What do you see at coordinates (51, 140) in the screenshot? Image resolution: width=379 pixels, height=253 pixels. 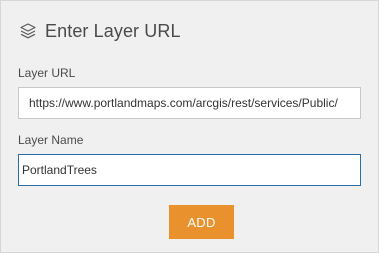 I see `layer-name-label: Layer Name` at bounding box center [51, 140].